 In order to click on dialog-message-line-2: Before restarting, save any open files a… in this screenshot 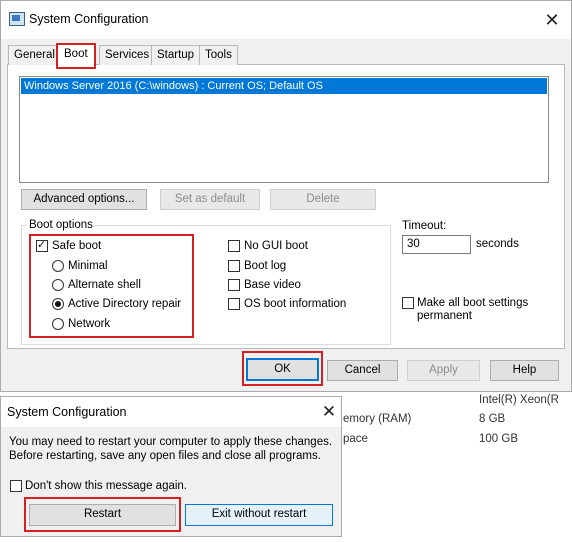, I will do `click(165, 456)`.